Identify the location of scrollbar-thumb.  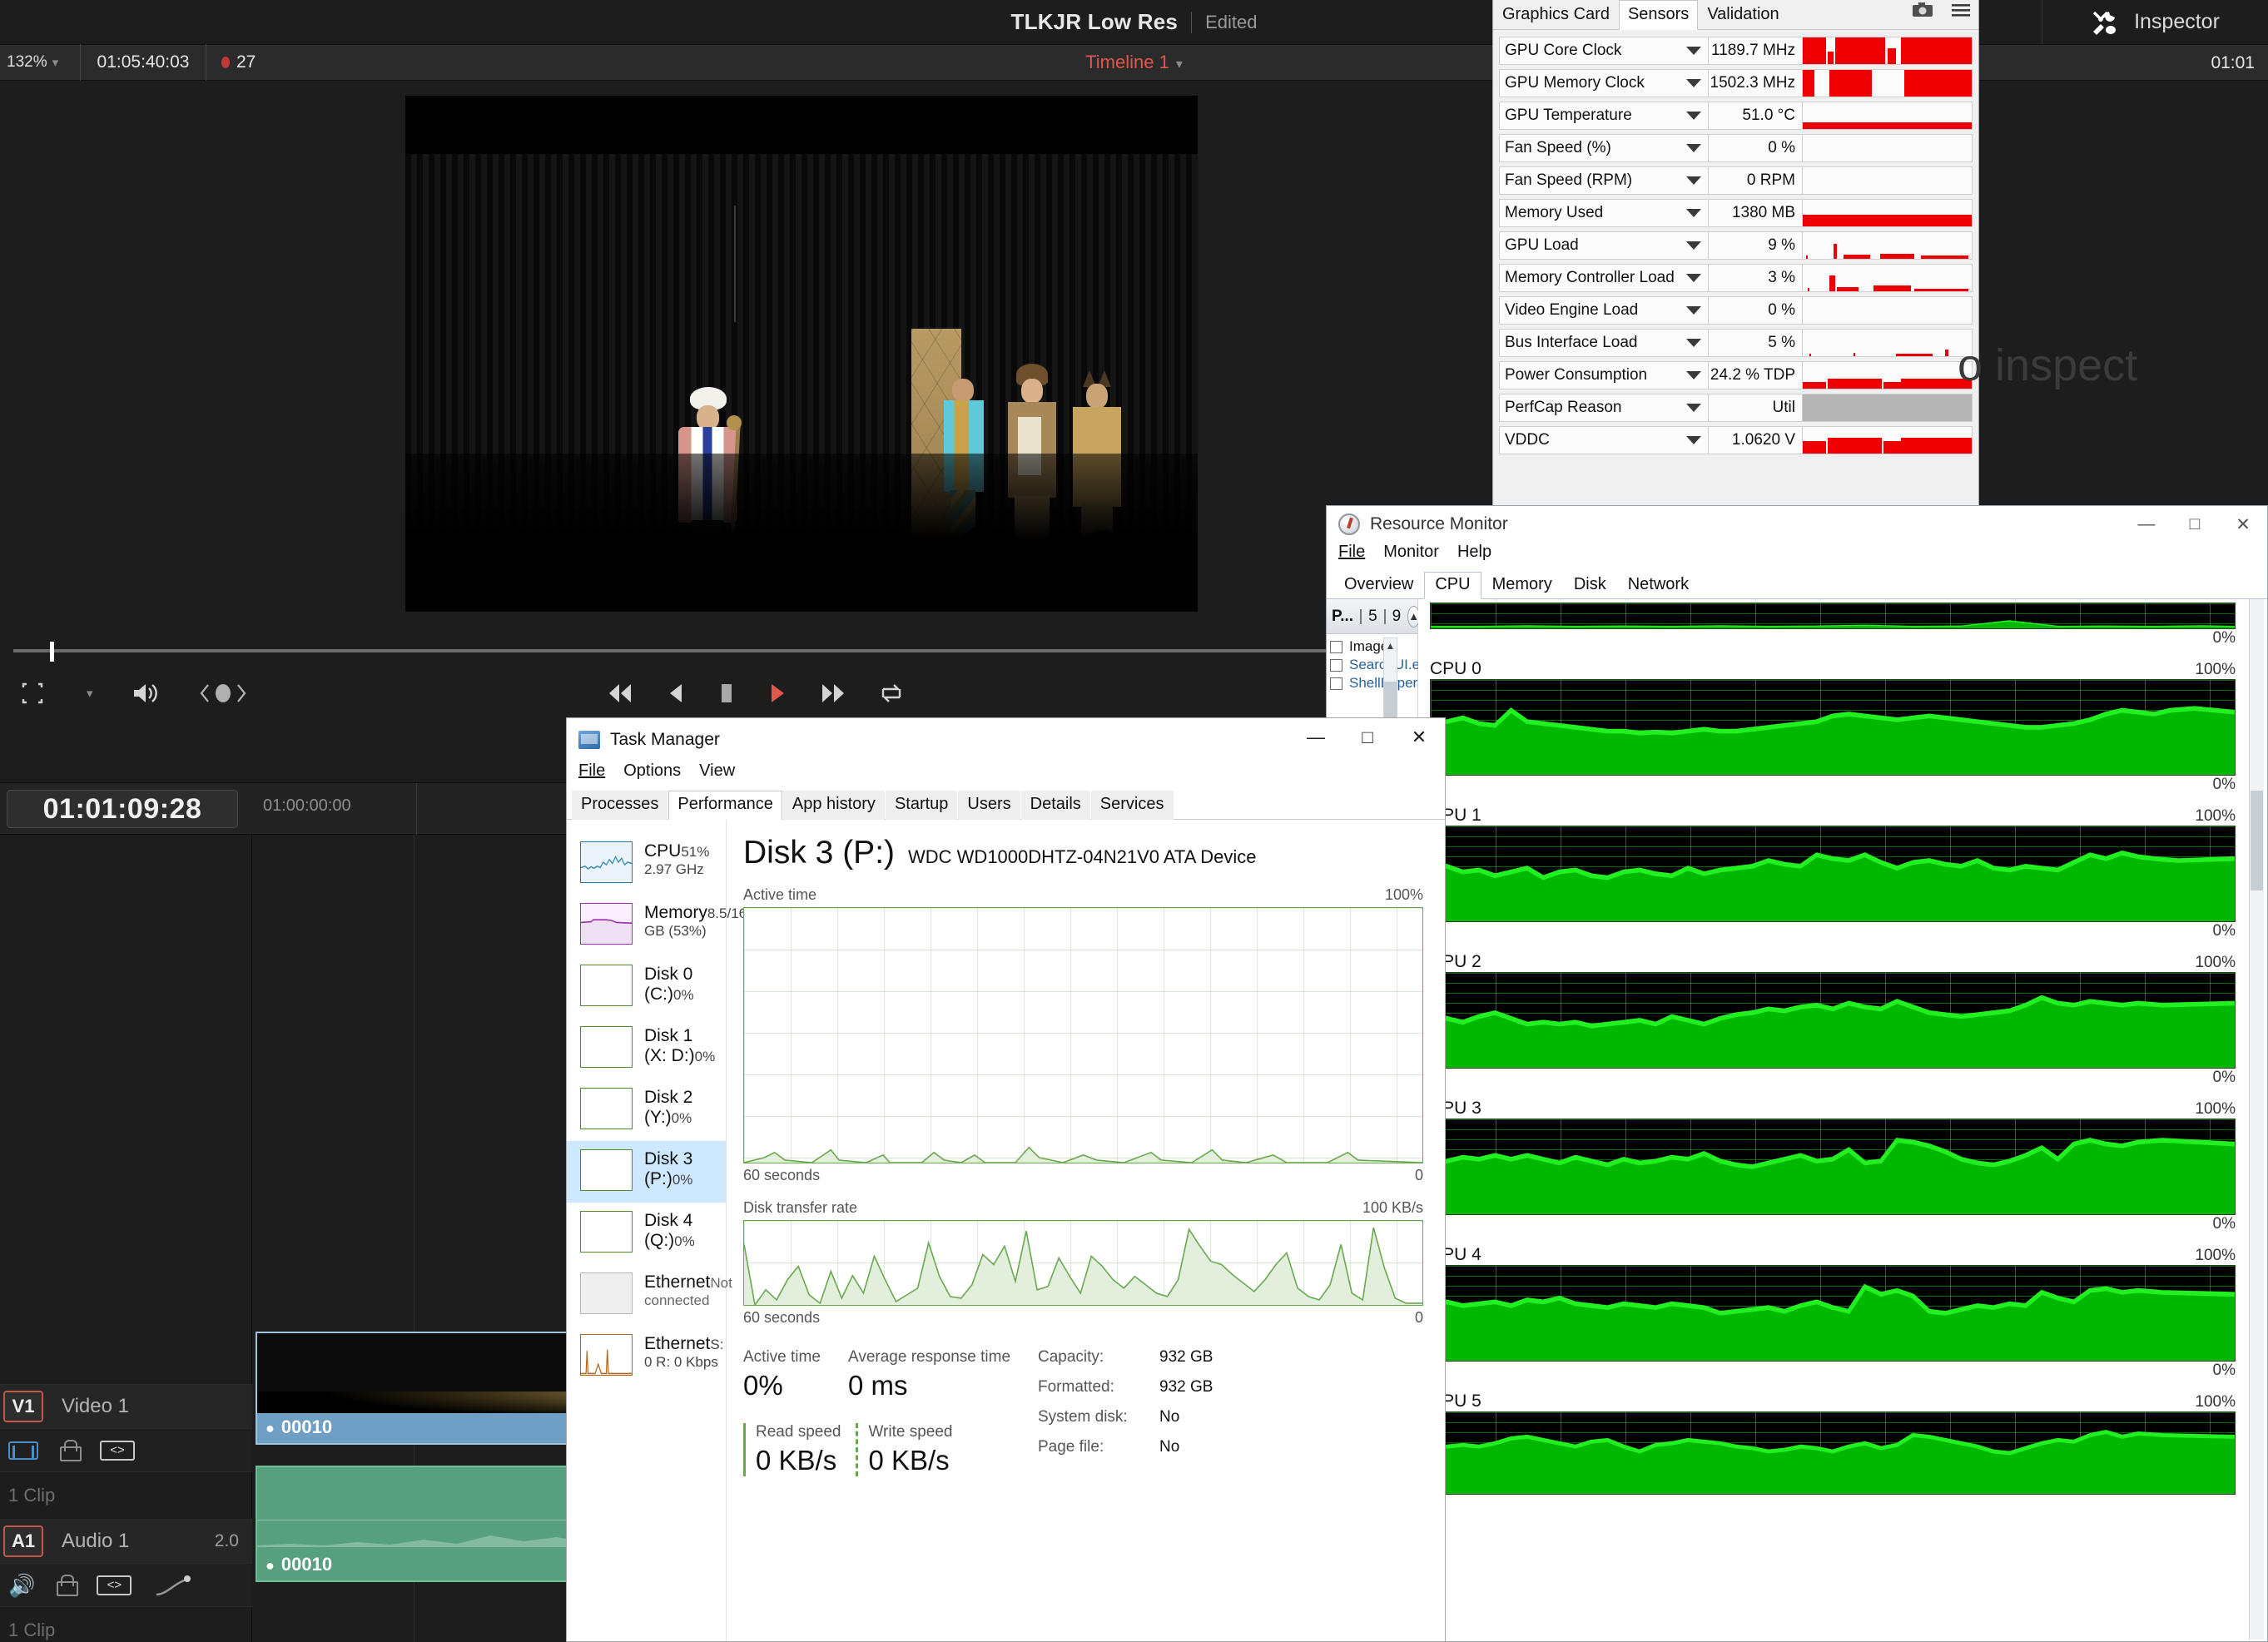
(2257, 840).